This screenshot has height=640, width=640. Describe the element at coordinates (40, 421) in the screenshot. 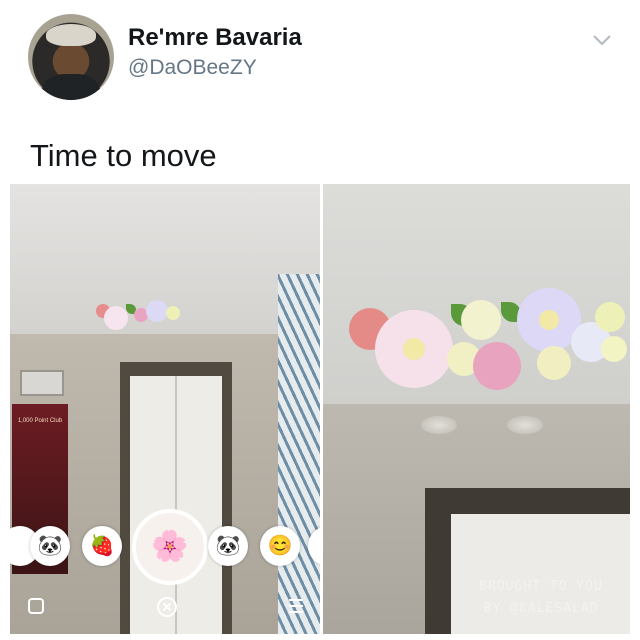

I see `poster-text: 1,000 Point Club` at that location.